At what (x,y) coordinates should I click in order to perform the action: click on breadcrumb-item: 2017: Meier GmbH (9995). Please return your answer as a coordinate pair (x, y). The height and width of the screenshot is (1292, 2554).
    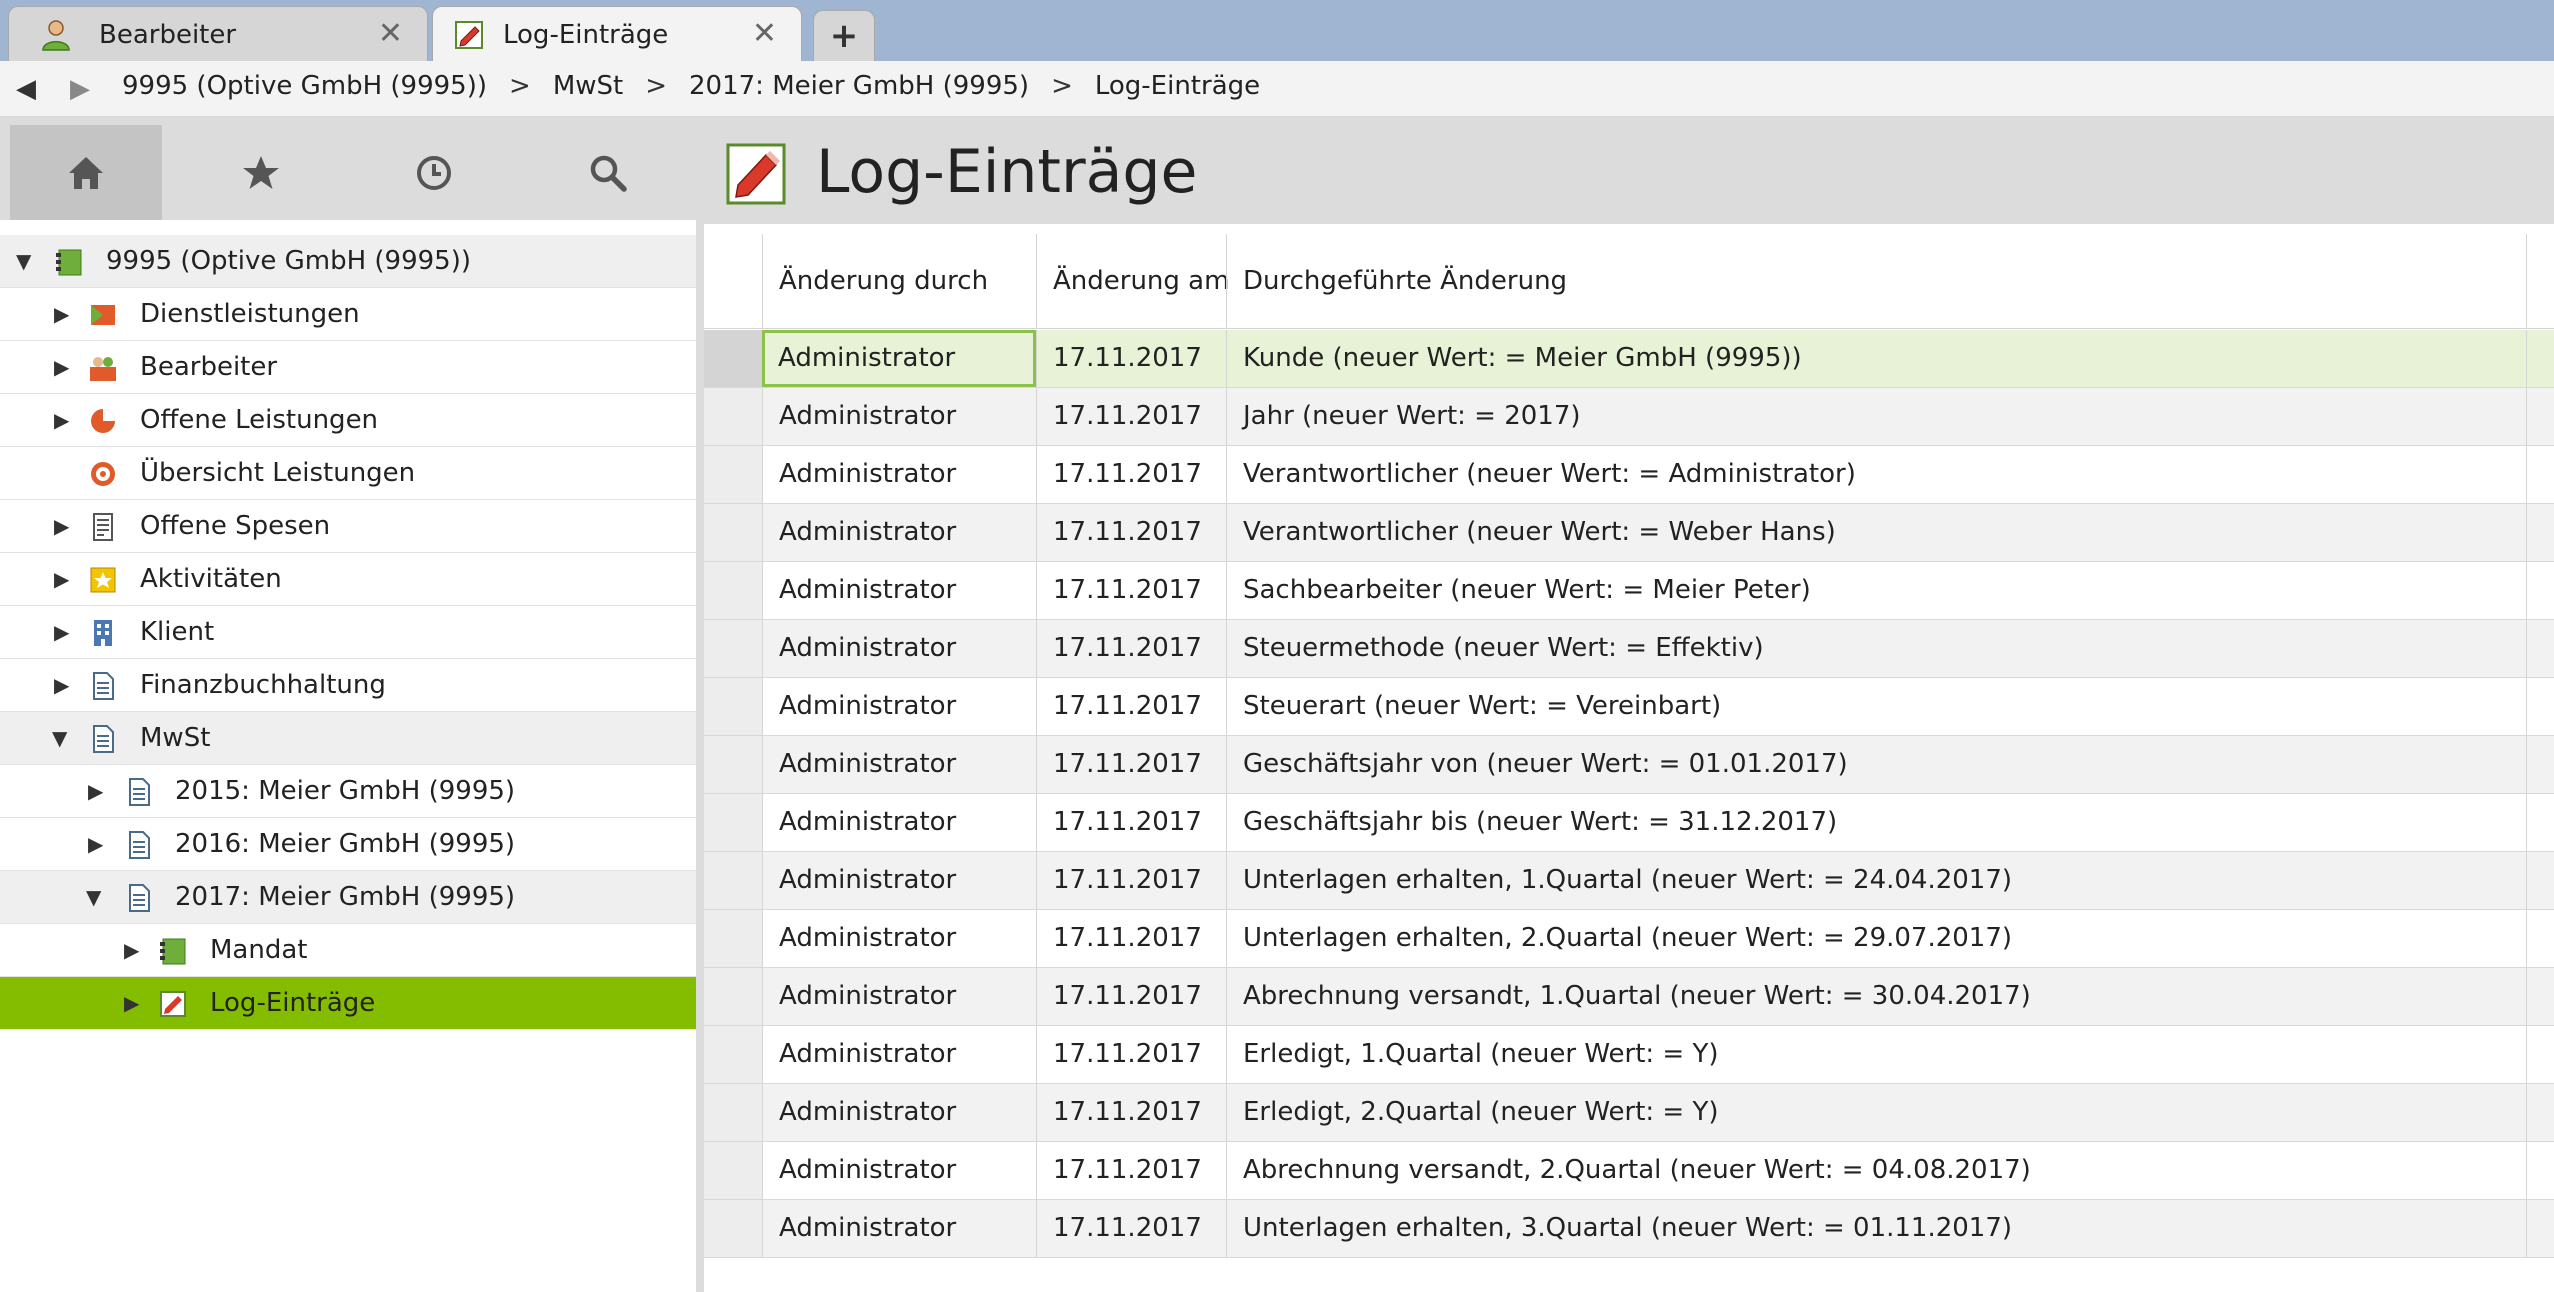
    Looking at the image, I should click on (859, 86).